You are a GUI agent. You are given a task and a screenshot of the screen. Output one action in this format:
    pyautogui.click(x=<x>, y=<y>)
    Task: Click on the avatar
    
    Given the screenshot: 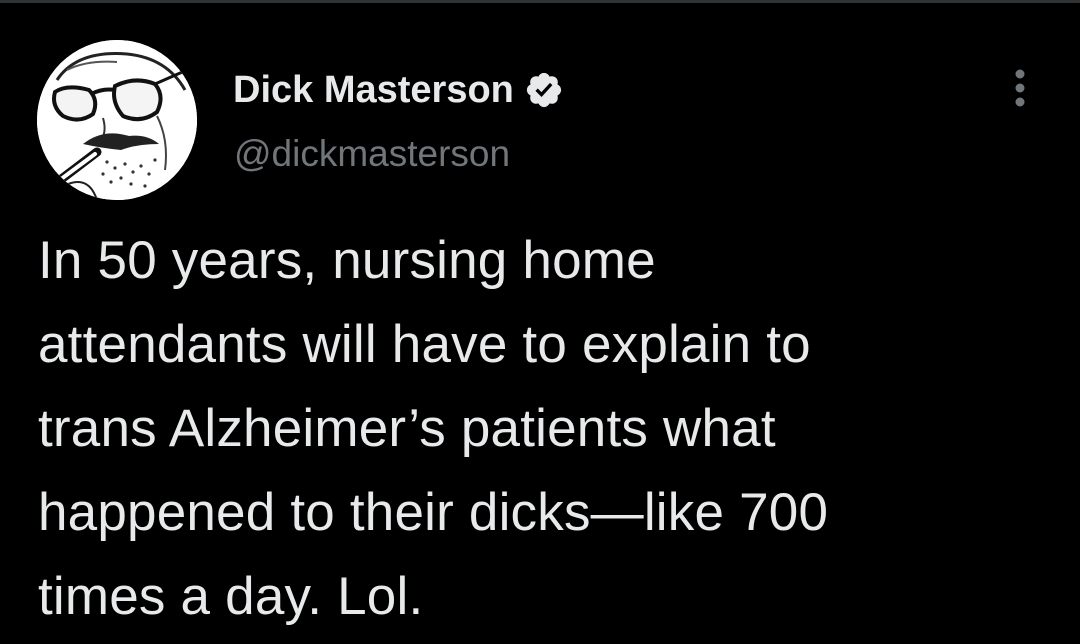 What is the action you would take?
    pyautogui.click(x=117, y=120)
    